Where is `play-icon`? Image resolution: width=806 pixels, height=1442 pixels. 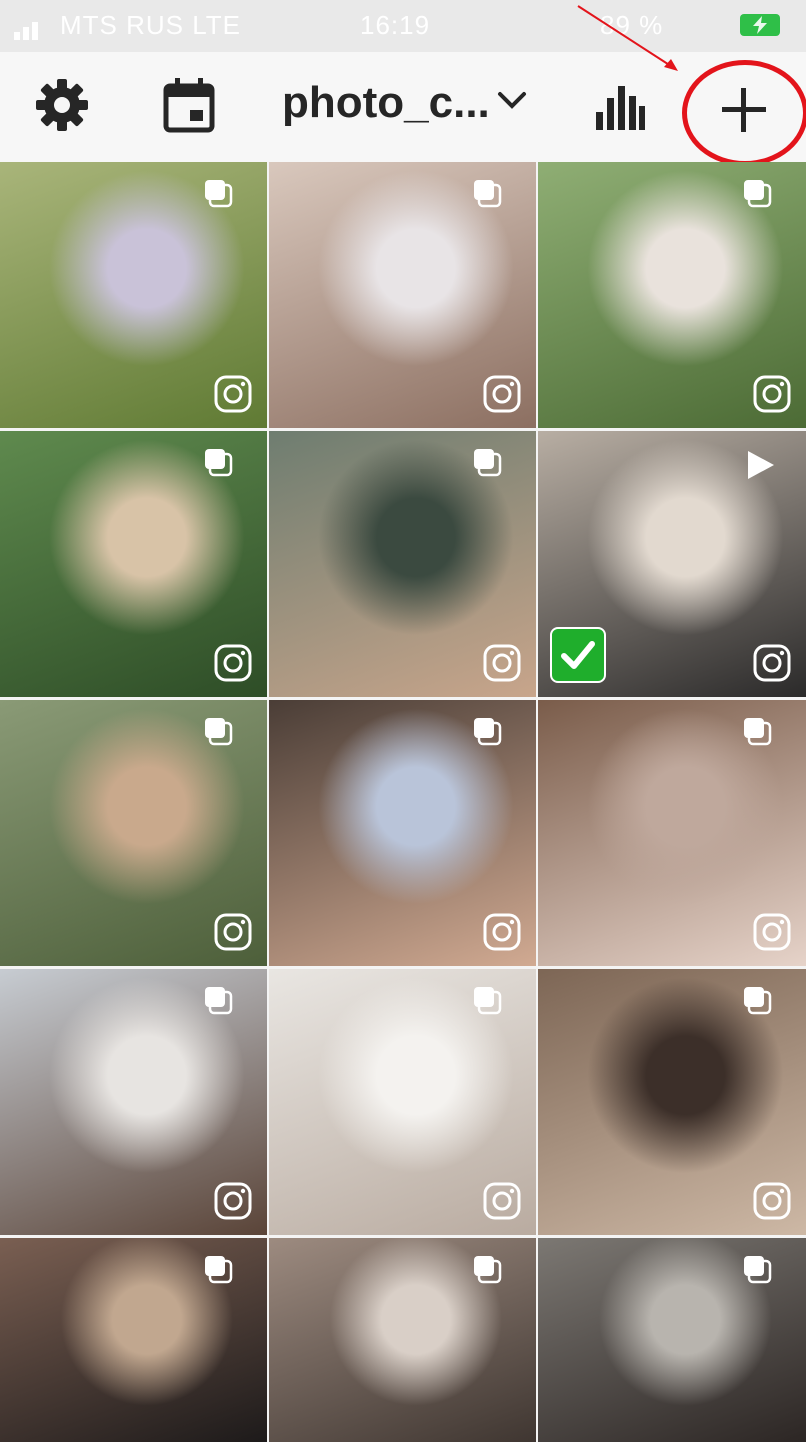 play-icon is located at coordinates (761, 465).